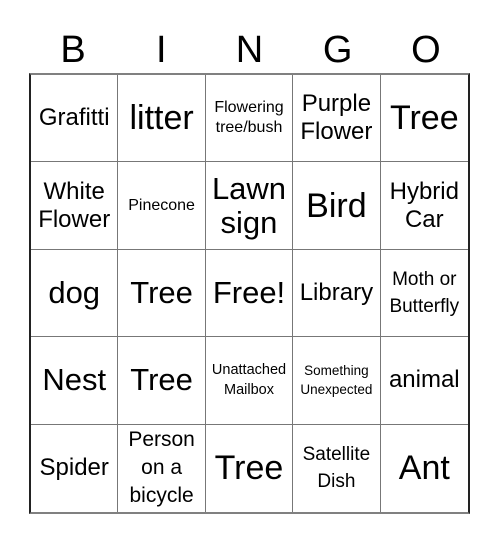 This screenshot has height=544, width=500. I want to click on bingo-cell: Purple Flower, so click(337, 119).